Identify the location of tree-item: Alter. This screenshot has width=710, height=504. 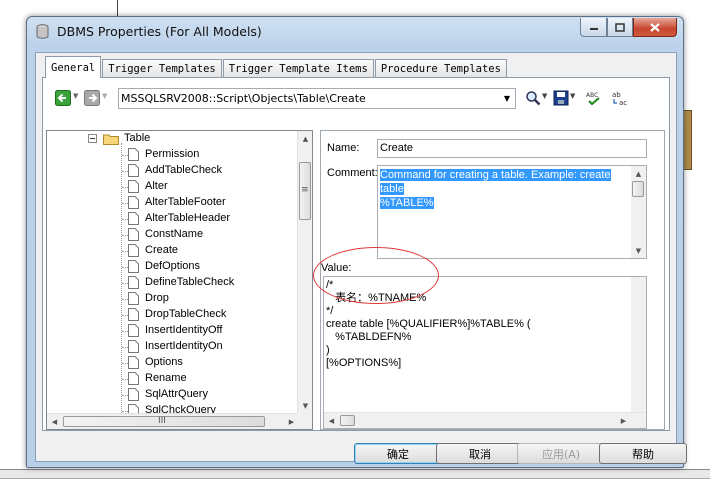
(173, 187).